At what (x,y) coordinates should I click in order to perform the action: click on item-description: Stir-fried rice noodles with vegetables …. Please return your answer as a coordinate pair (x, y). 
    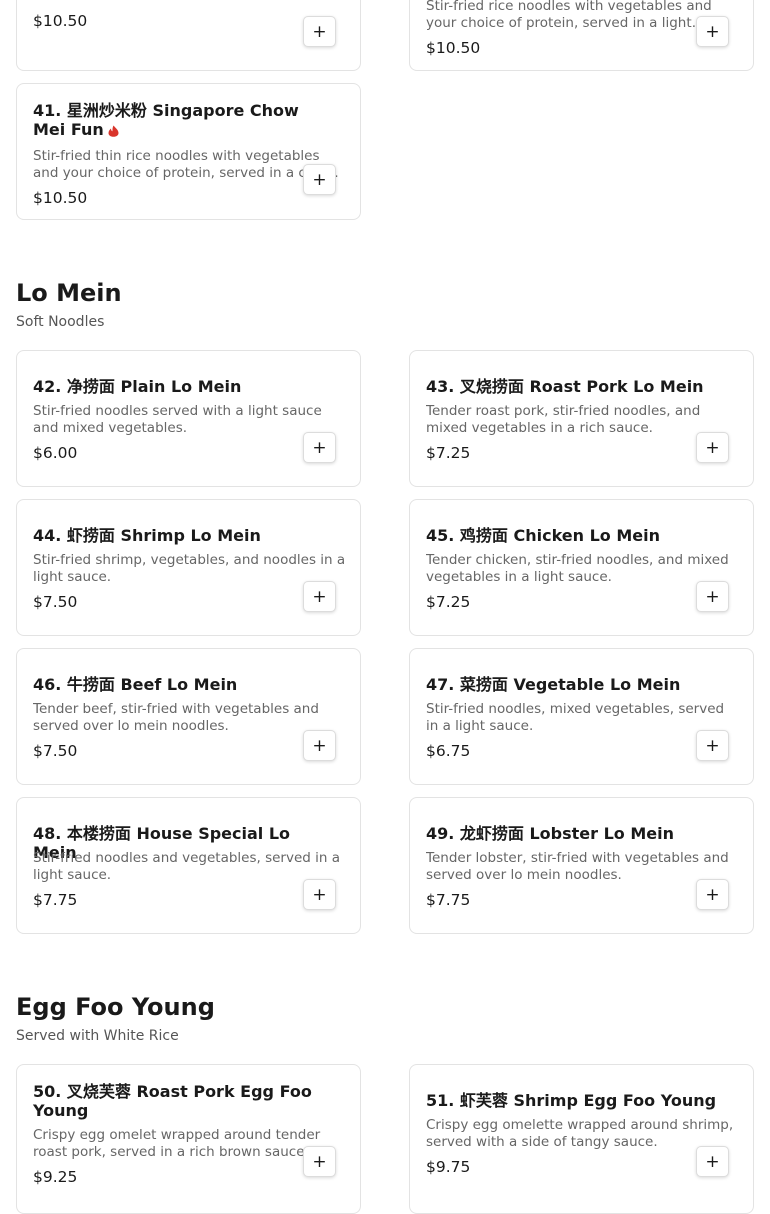
    Looking at the image, I should click on (569, 15).